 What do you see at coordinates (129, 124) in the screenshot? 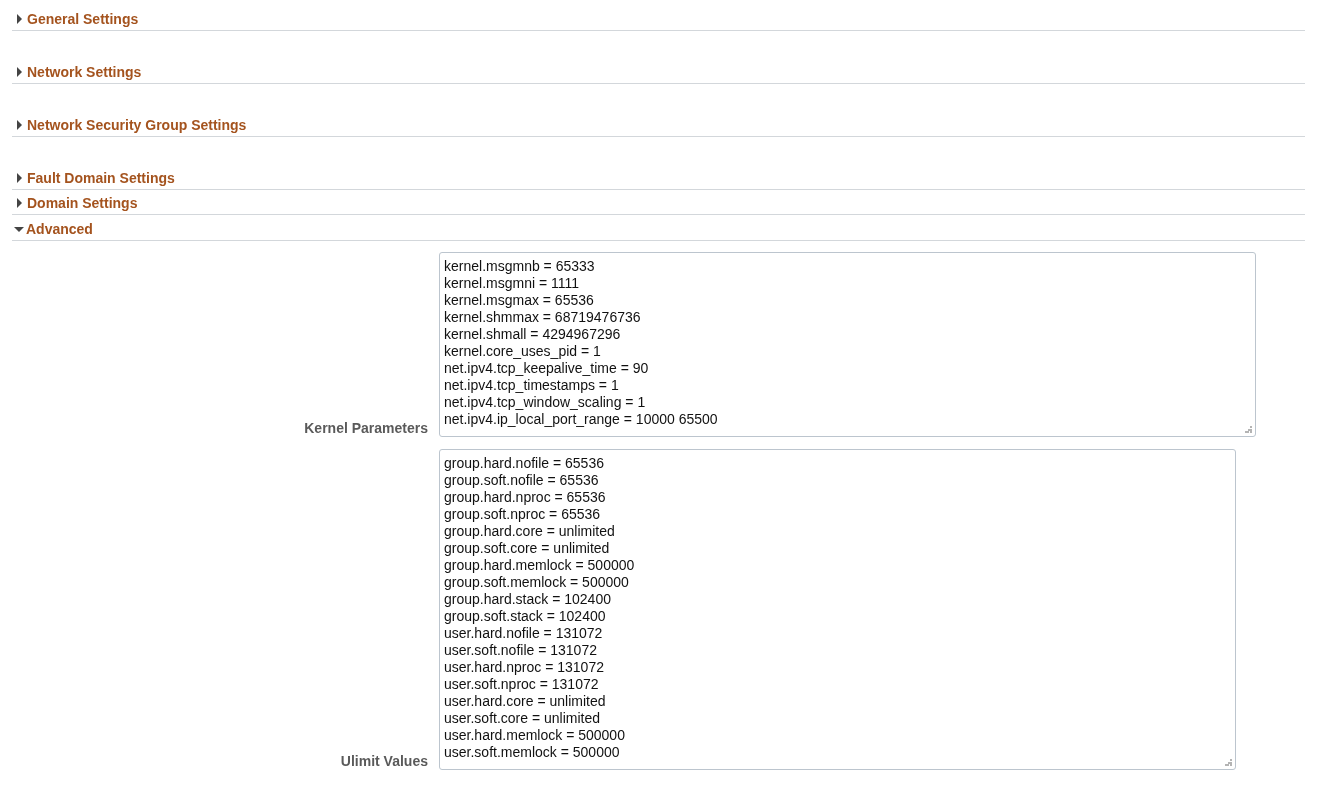
I see `section-toggle: Network Security Group Settings` at bounding box center [129, 124].